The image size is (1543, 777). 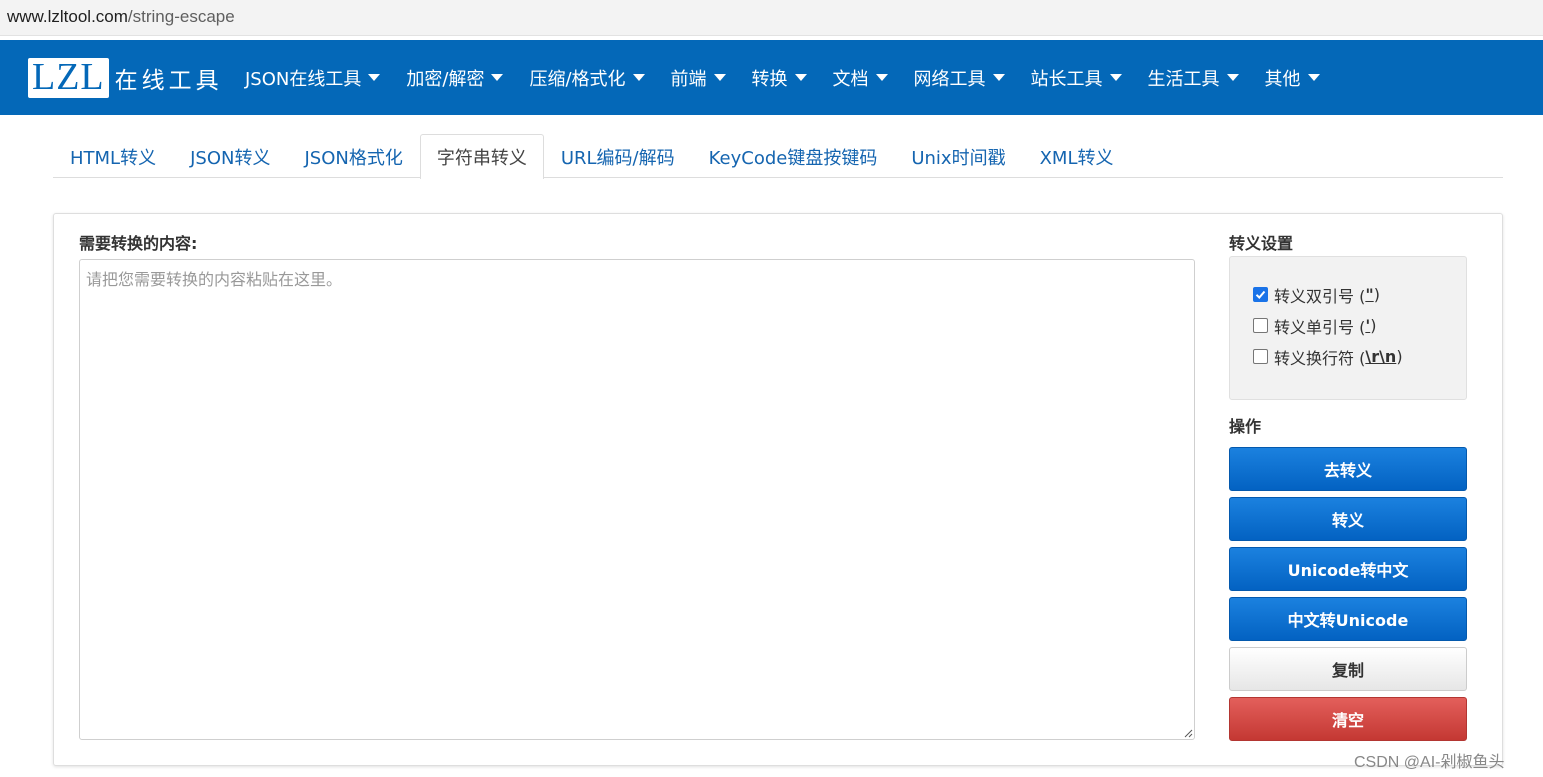 What do you see at coordinates (1320, 358) in the screenshot?
I see `option-label: 转义换行符 (` at bounding box center [1320, 358].